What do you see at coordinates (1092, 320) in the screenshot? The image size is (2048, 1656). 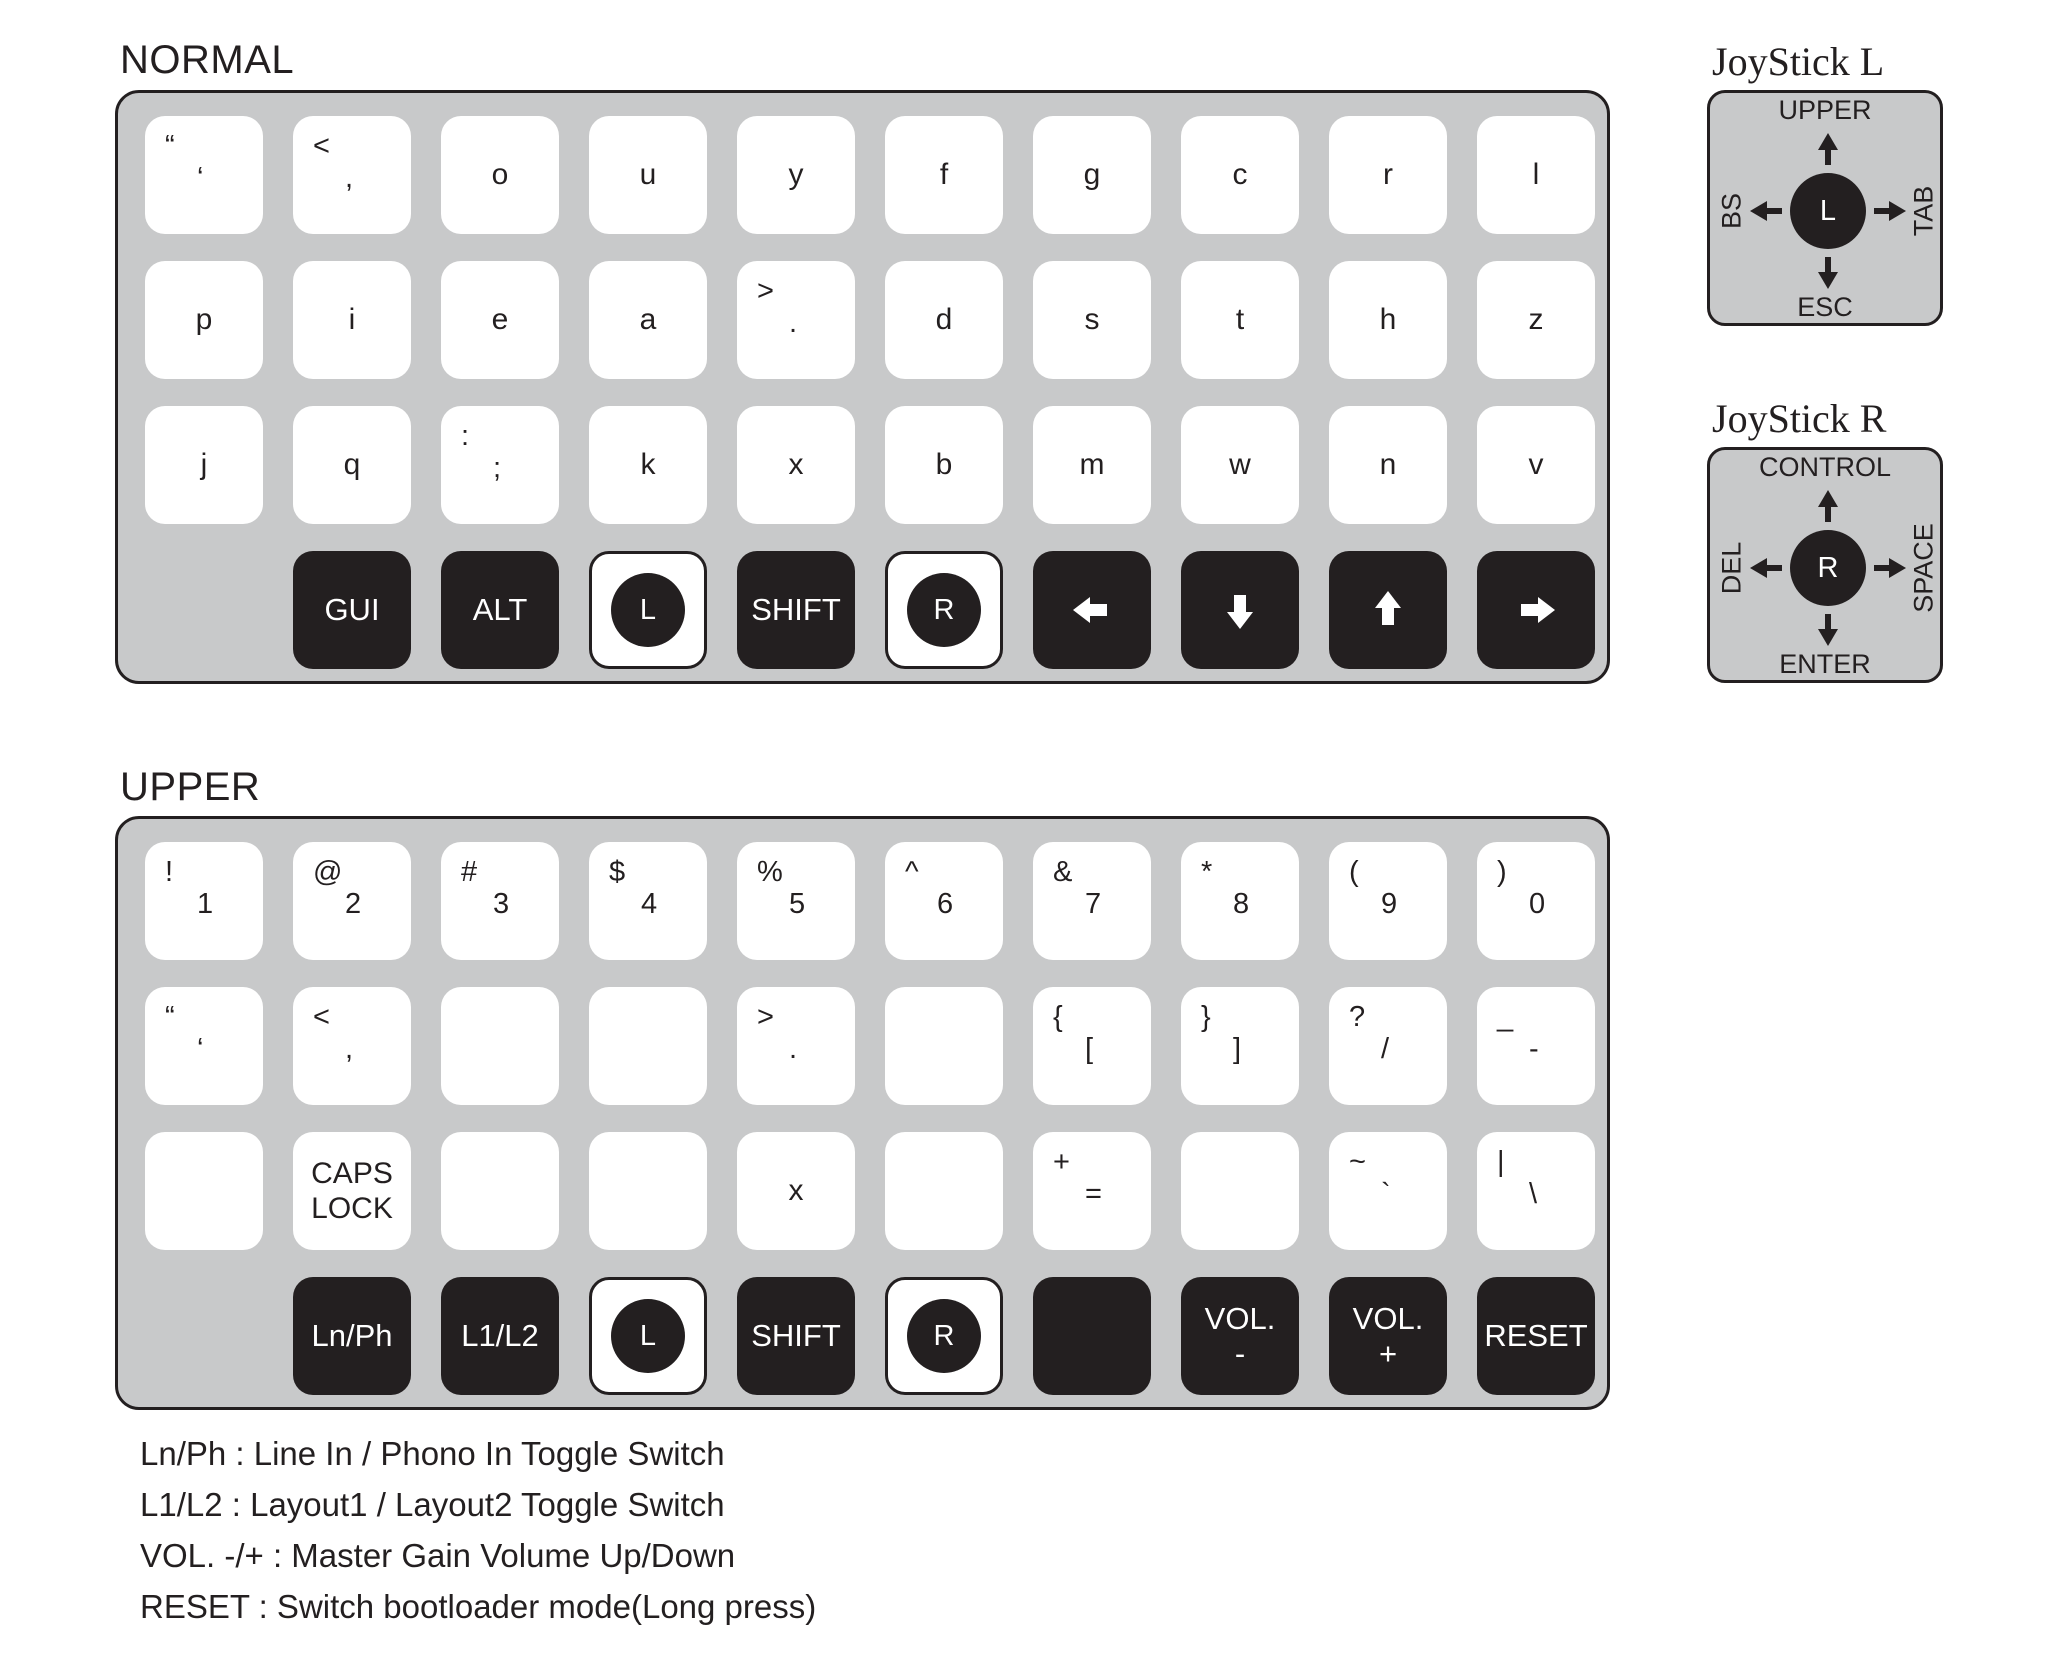 I see `normal-key: s` at bounding box center [1092, 320].